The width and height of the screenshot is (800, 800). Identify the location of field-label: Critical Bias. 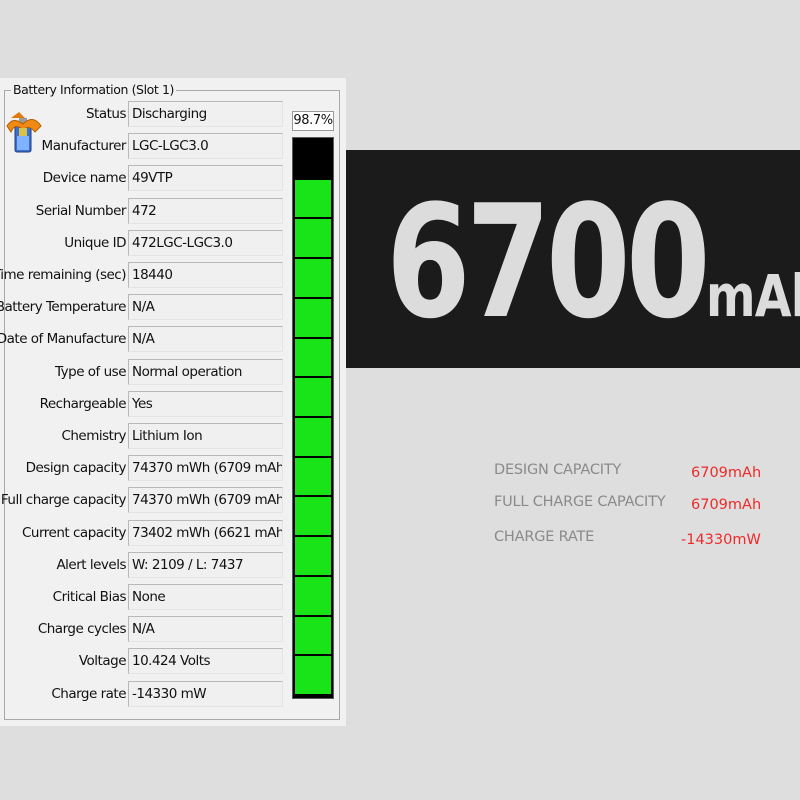
(89, 597).